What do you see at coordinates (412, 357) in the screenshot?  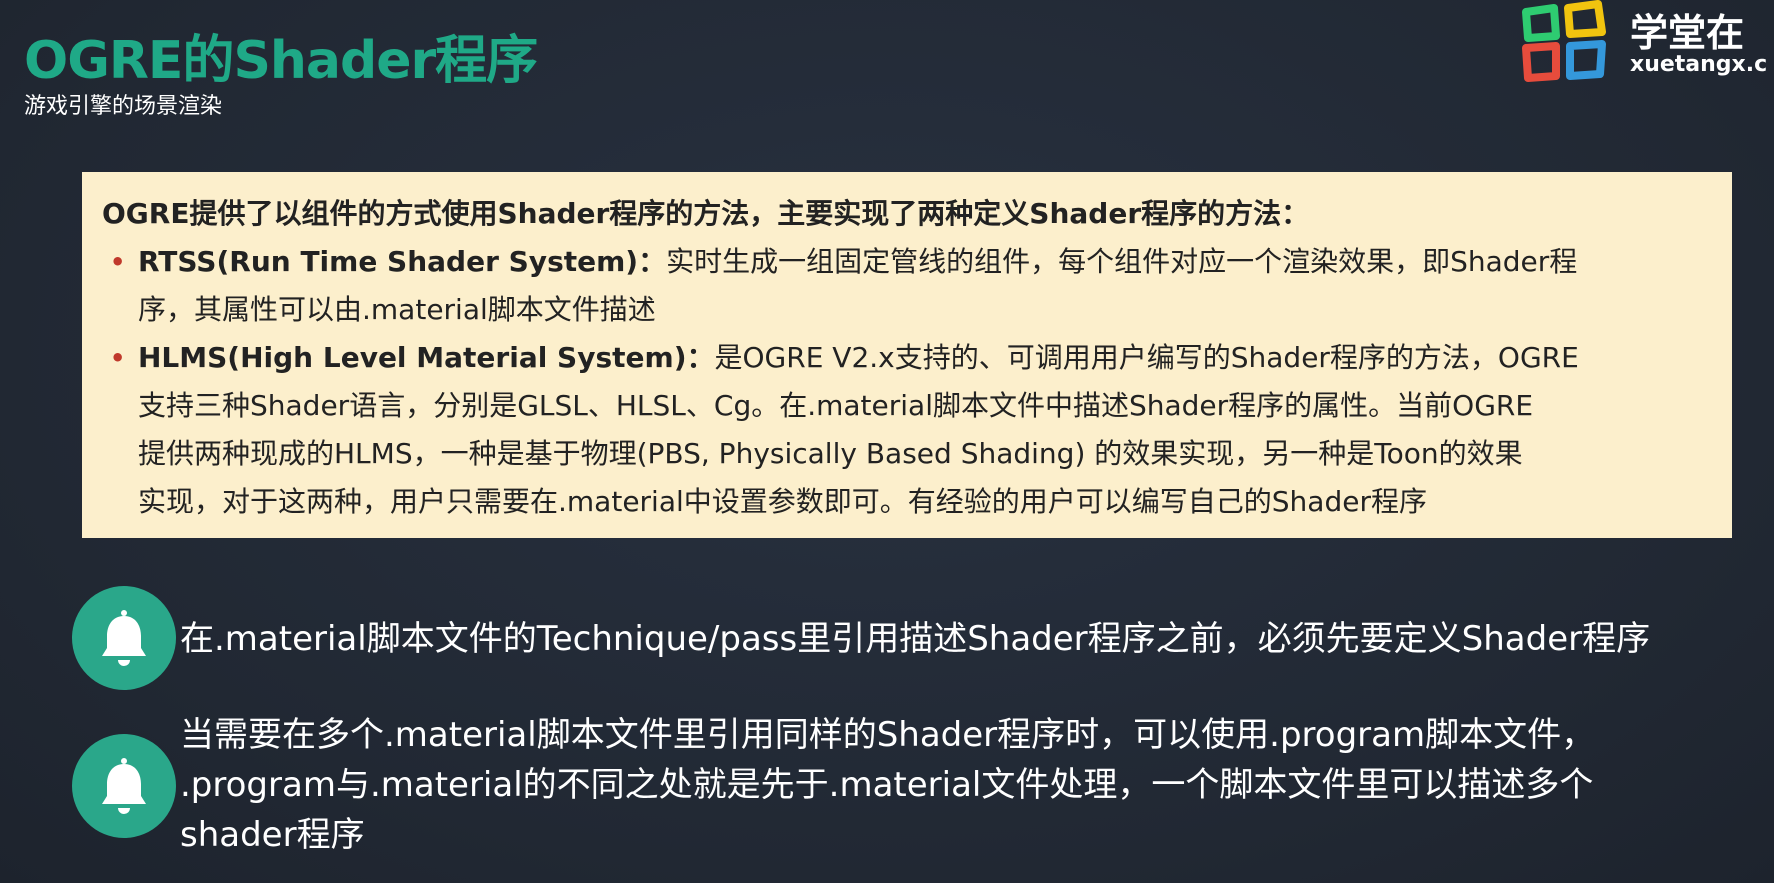 I see `bullet-term: HLMS(High Level Material System)` at bounding box center [412, 357].